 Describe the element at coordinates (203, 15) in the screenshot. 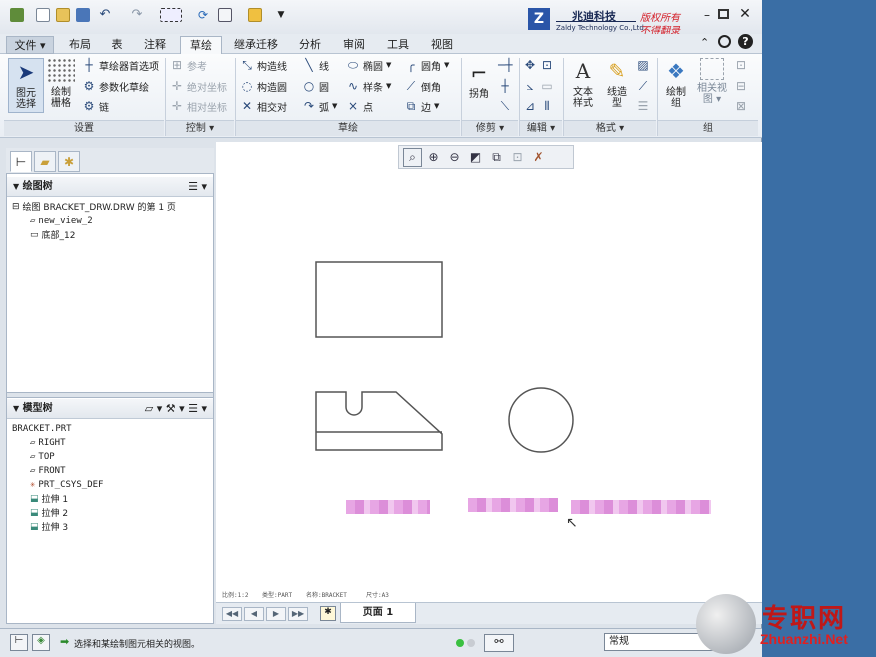

I see `regenerate-icon: ⟳` at that location.